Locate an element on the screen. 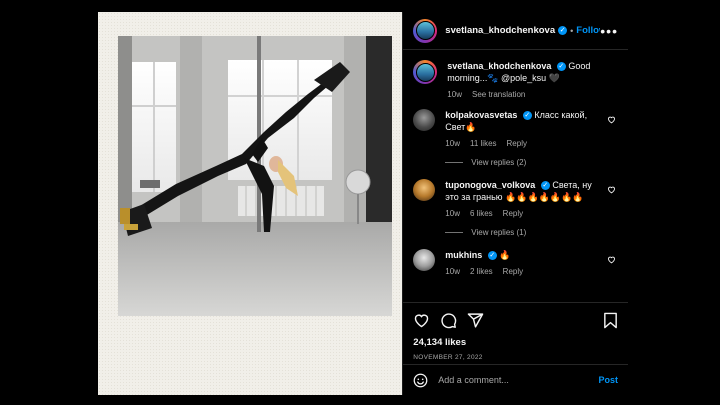  view-replies-label: View replies (1) is located at coordinates (499, 232).